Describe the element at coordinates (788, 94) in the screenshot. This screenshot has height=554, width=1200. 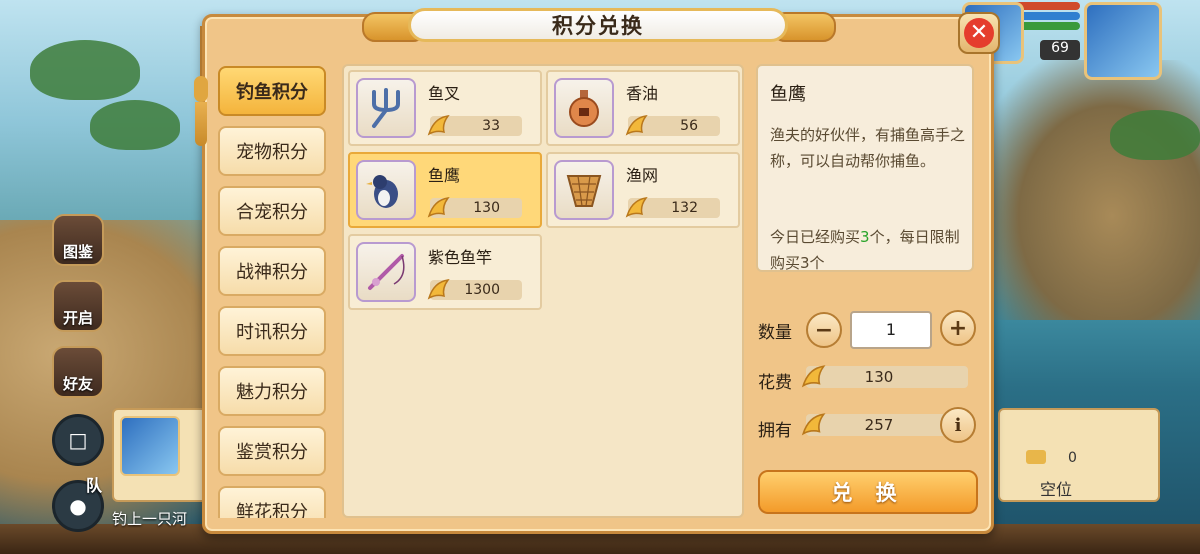
I see `detail-item-name: 鱼鹰` at that location.